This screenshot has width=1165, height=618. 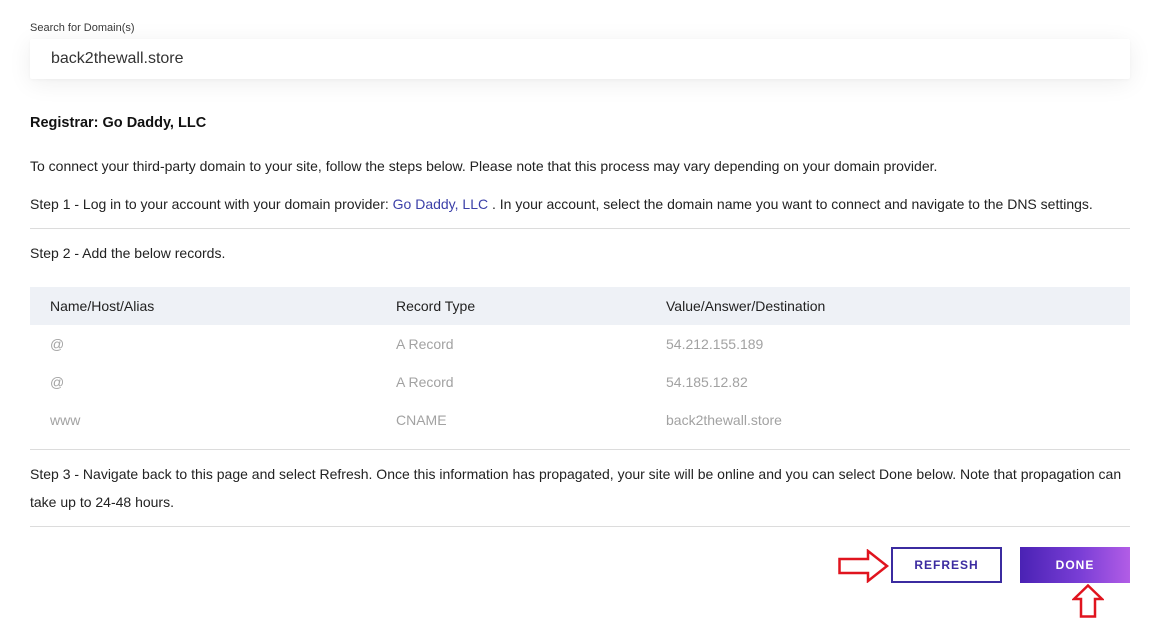 I want to click on header-value-destination: Value/Answer/Destination, so click(x=746, y=306).